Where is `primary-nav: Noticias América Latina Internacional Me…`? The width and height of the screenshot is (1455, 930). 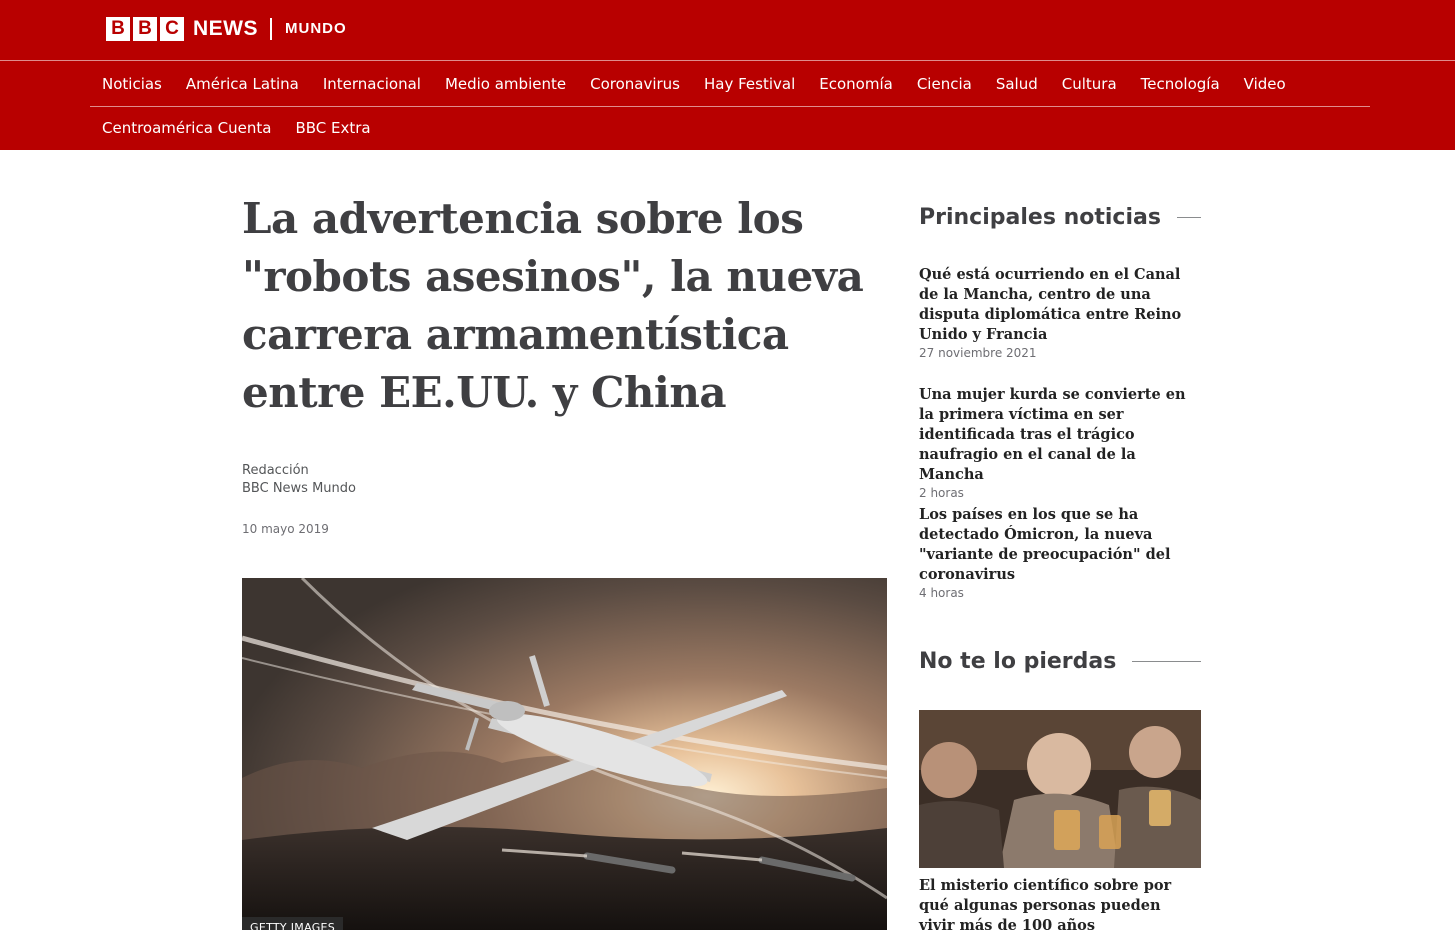
primary-nav: Noticias América Latina Internacional Me… is located at coordinates (694, 83).